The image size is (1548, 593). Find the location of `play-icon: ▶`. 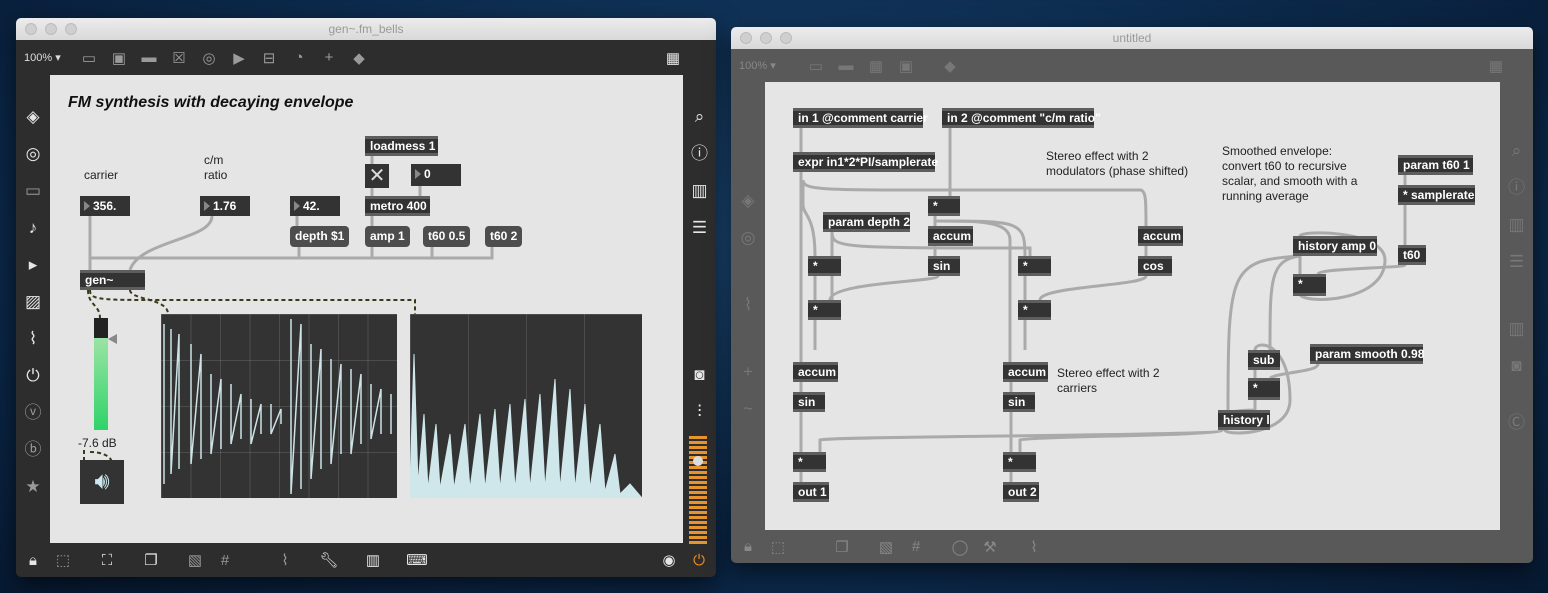

play-icon: ▶ is located at coordinates (239, 58).